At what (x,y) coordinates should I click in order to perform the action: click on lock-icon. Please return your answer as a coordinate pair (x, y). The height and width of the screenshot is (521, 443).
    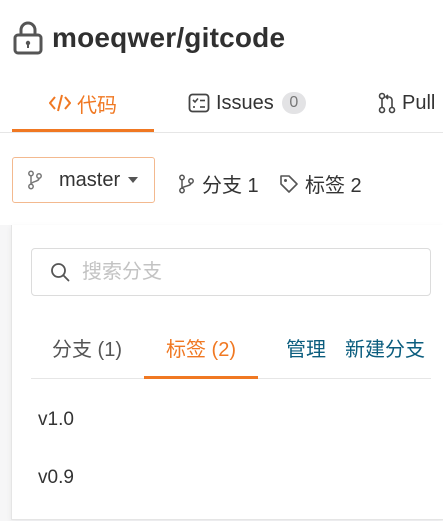
    Looking at the image, I should click on (28, 38).